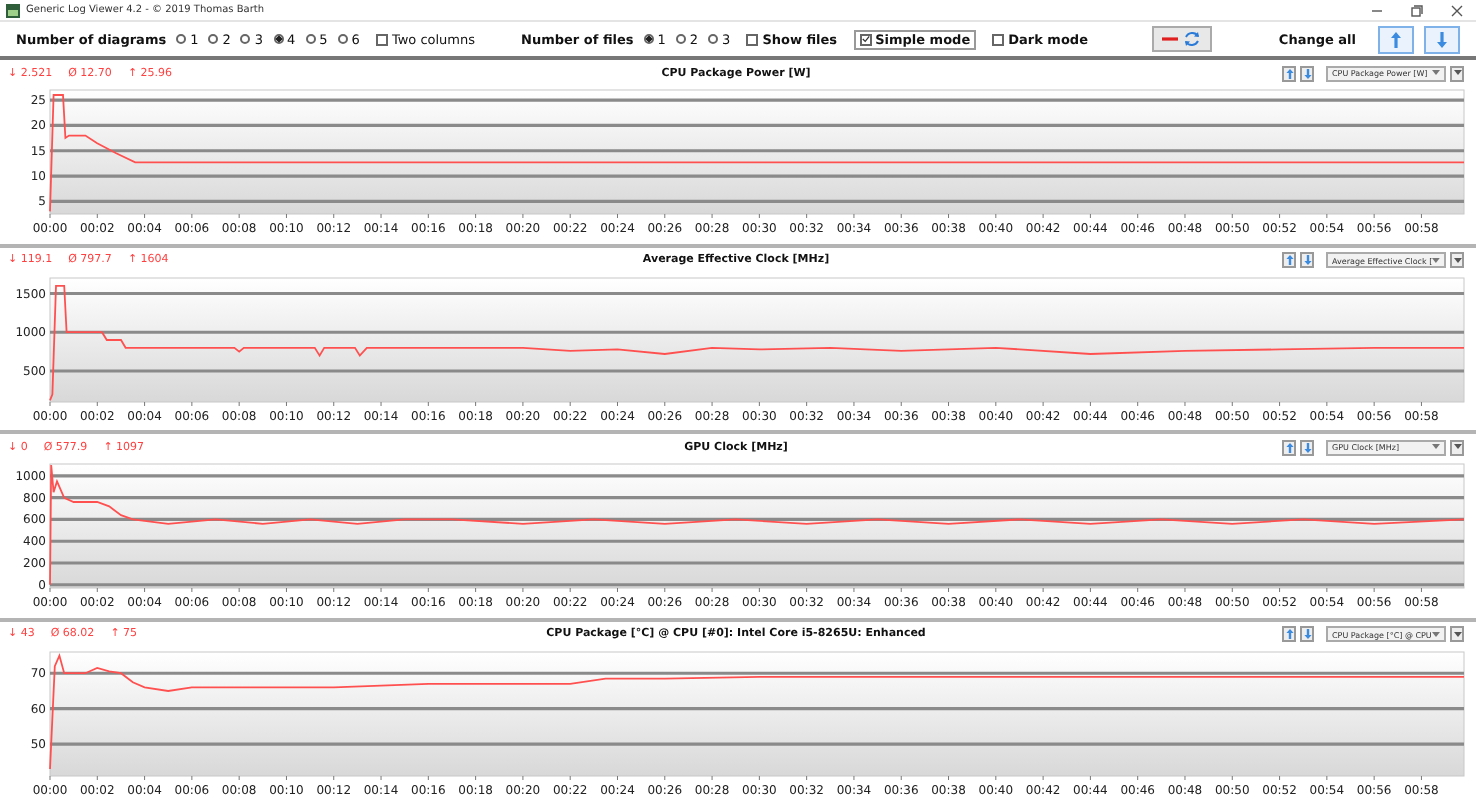  What do you see at coordinates (13, 10) in the screenshot?
I see `app-icon` at bounding box center [13, 10].